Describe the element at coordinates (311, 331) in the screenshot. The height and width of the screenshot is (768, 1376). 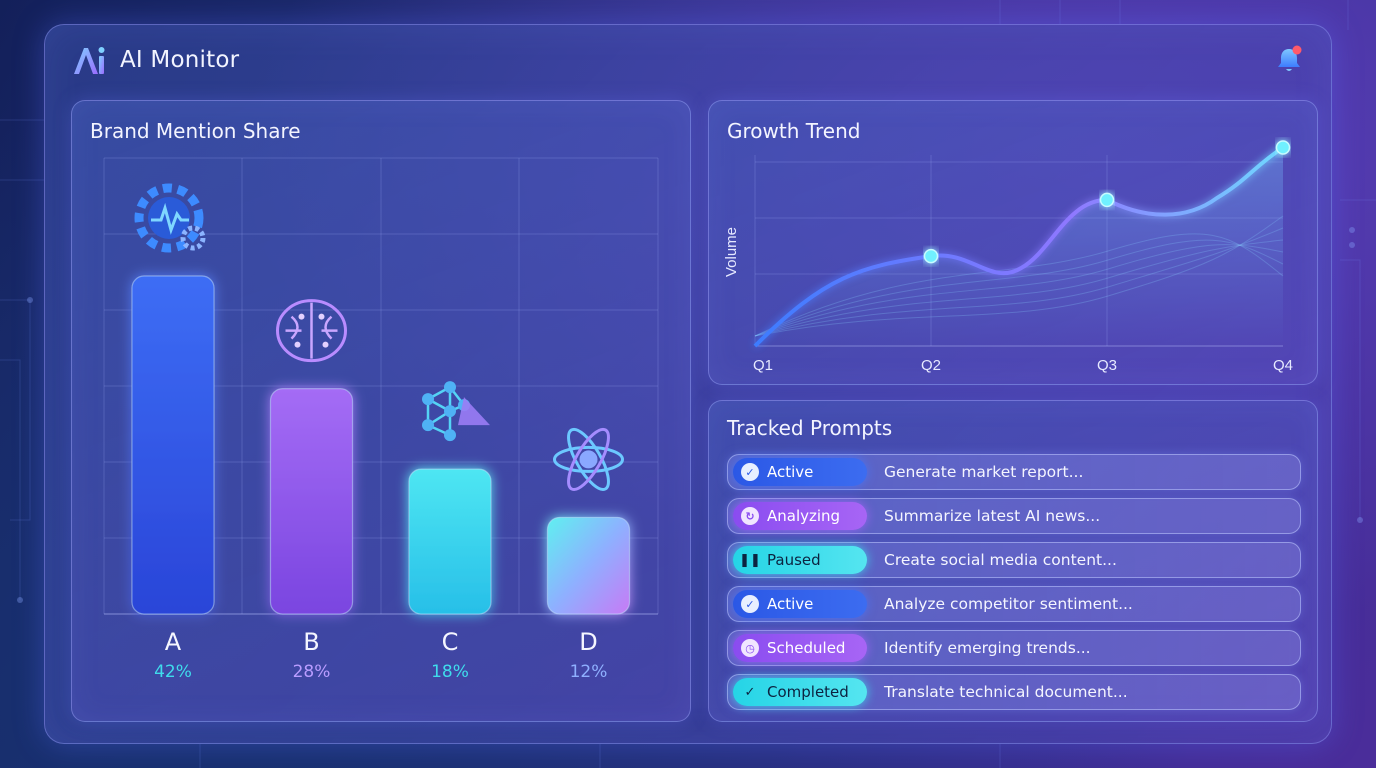
I see `brain-circuit-icon` at that location.